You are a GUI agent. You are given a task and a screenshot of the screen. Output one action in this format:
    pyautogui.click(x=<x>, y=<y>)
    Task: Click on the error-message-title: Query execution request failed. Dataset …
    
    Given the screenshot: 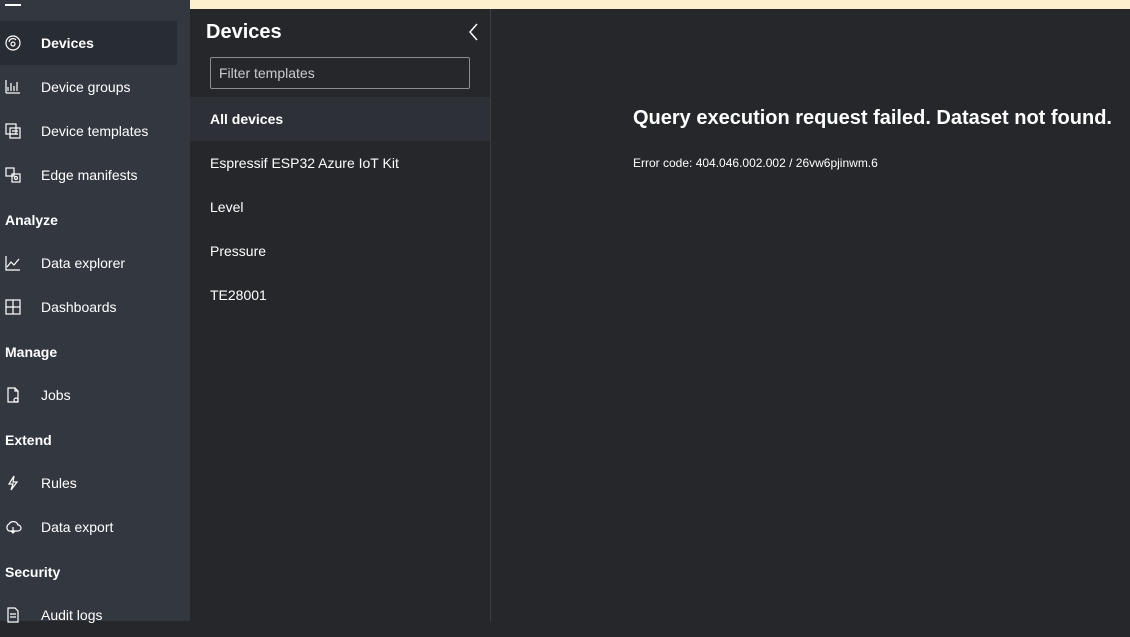 What is the action you would take?
    pyautogui.click(x=872, y=118)
    